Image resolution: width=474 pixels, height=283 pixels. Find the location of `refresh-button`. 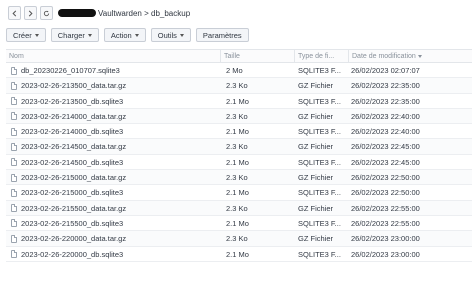

refresh-button is located at coordinates (46, 13).